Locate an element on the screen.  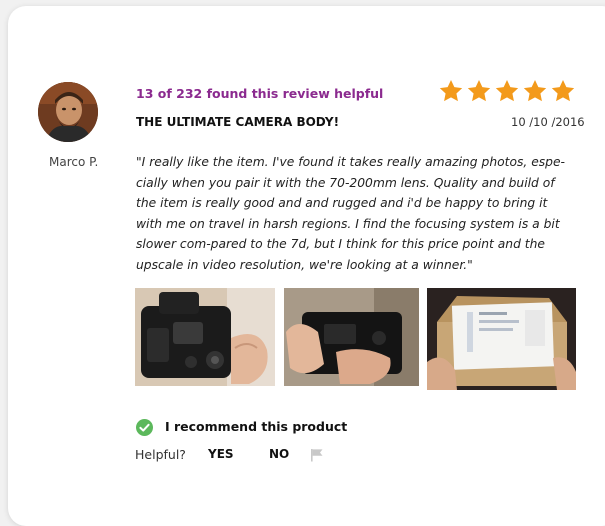
helpful-count: 13 of 232 found this review helpful is located at coordinates (260, 93).